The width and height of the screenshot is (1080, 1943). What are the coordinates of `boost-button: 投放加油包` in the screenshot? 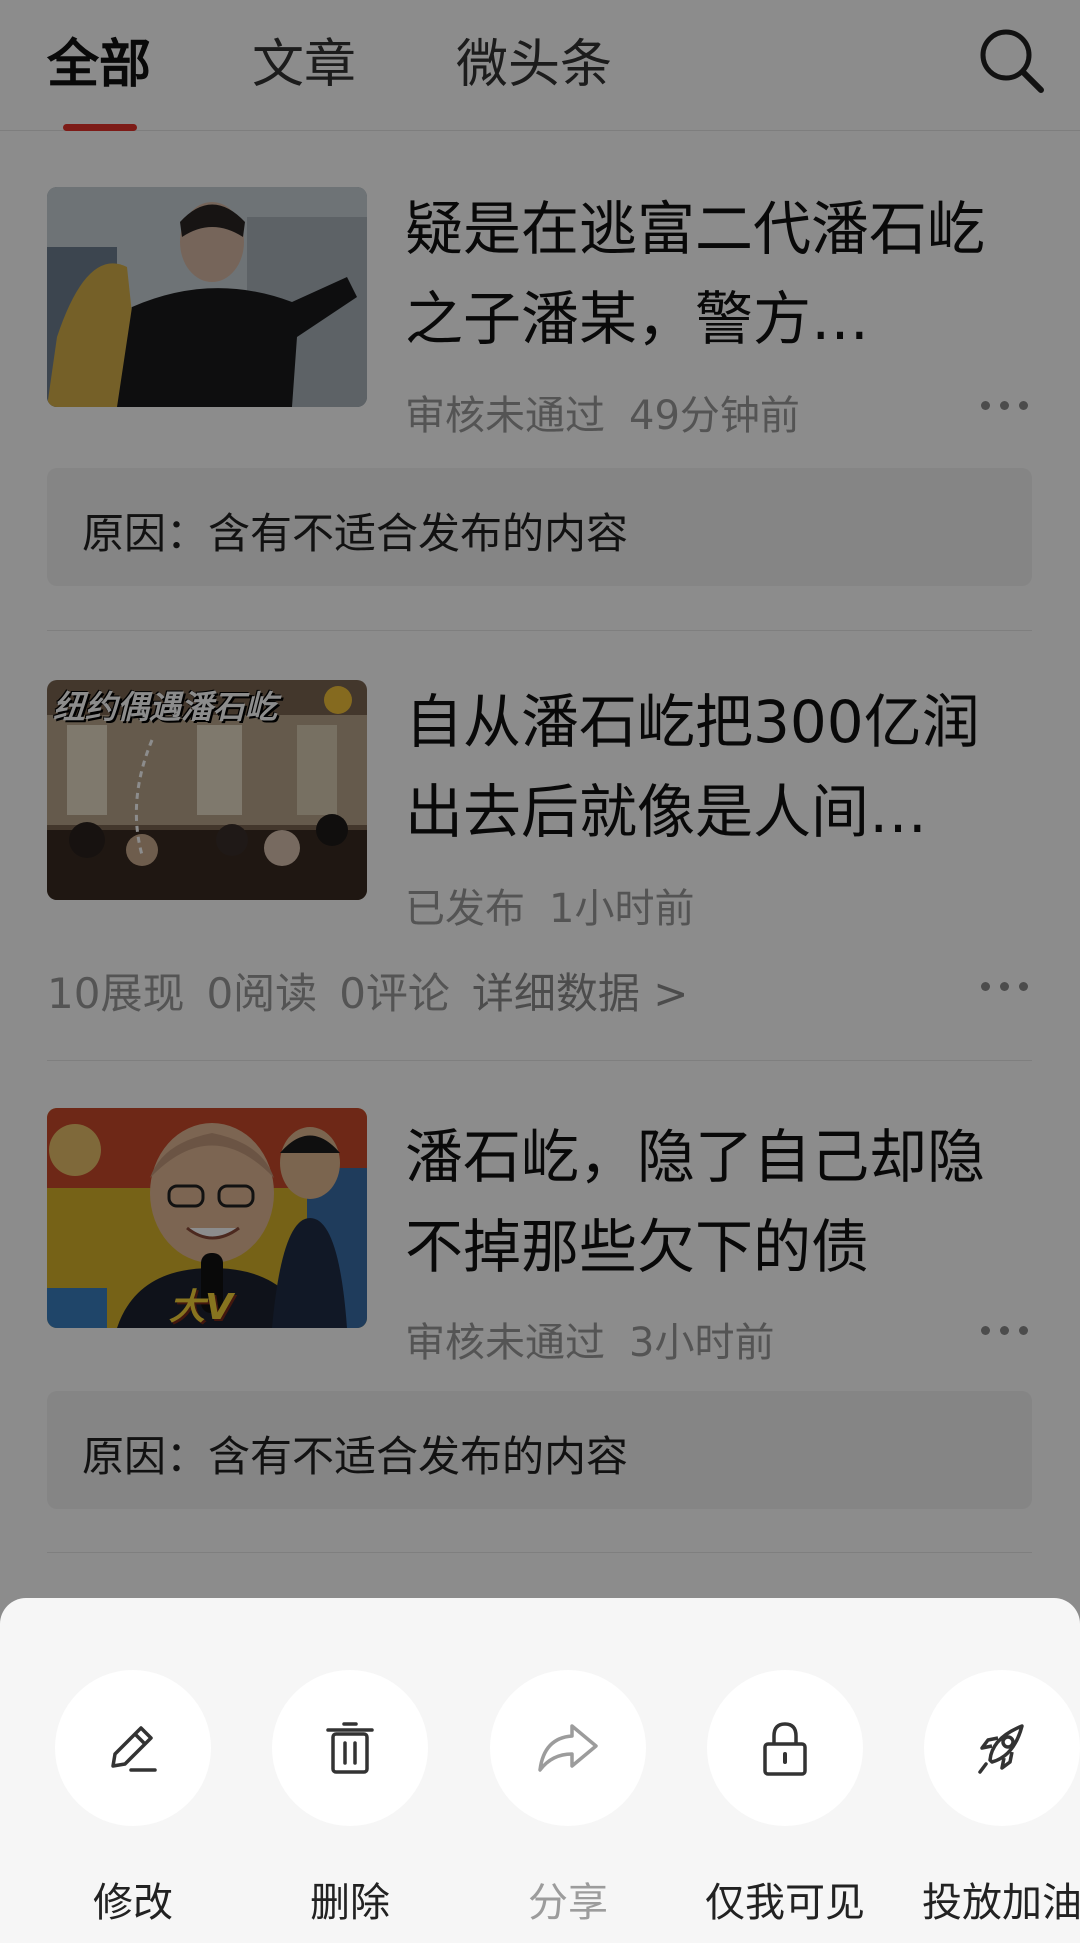 It's located at (1001, 1799).